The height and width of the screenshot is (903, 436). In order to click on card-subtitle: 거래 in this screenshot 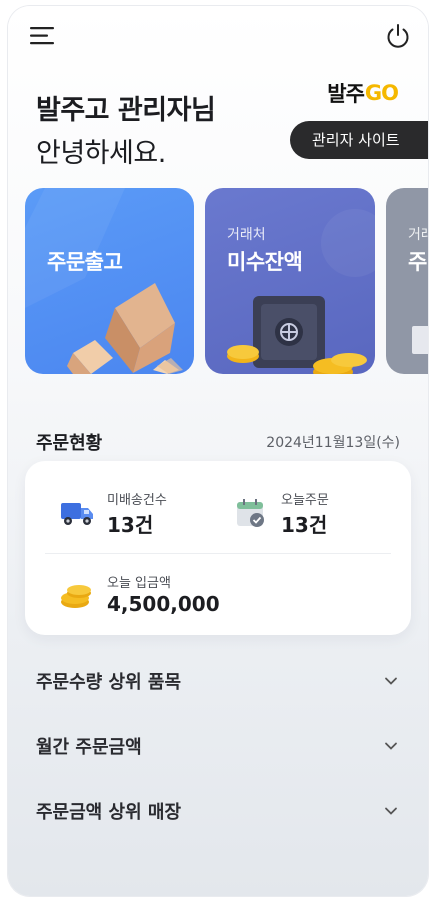, I will do `click(418, 235)`.